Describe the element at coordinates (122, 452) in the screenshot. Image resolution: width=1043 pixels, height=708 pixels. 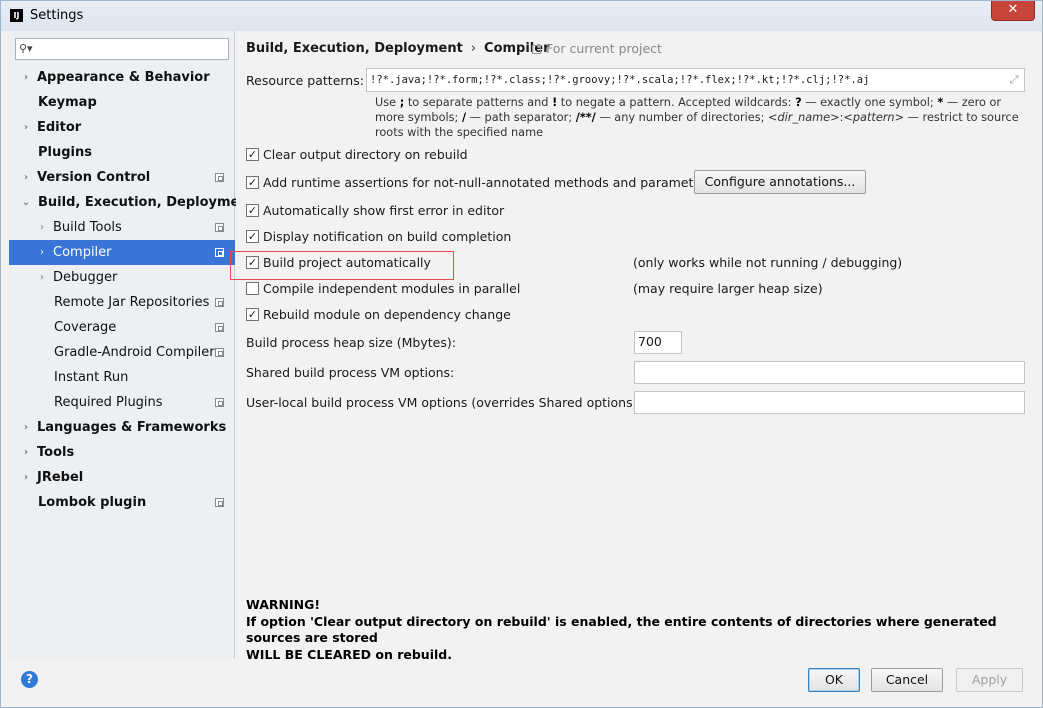
I see `sidebar-item-tools: › Tools` at that location.